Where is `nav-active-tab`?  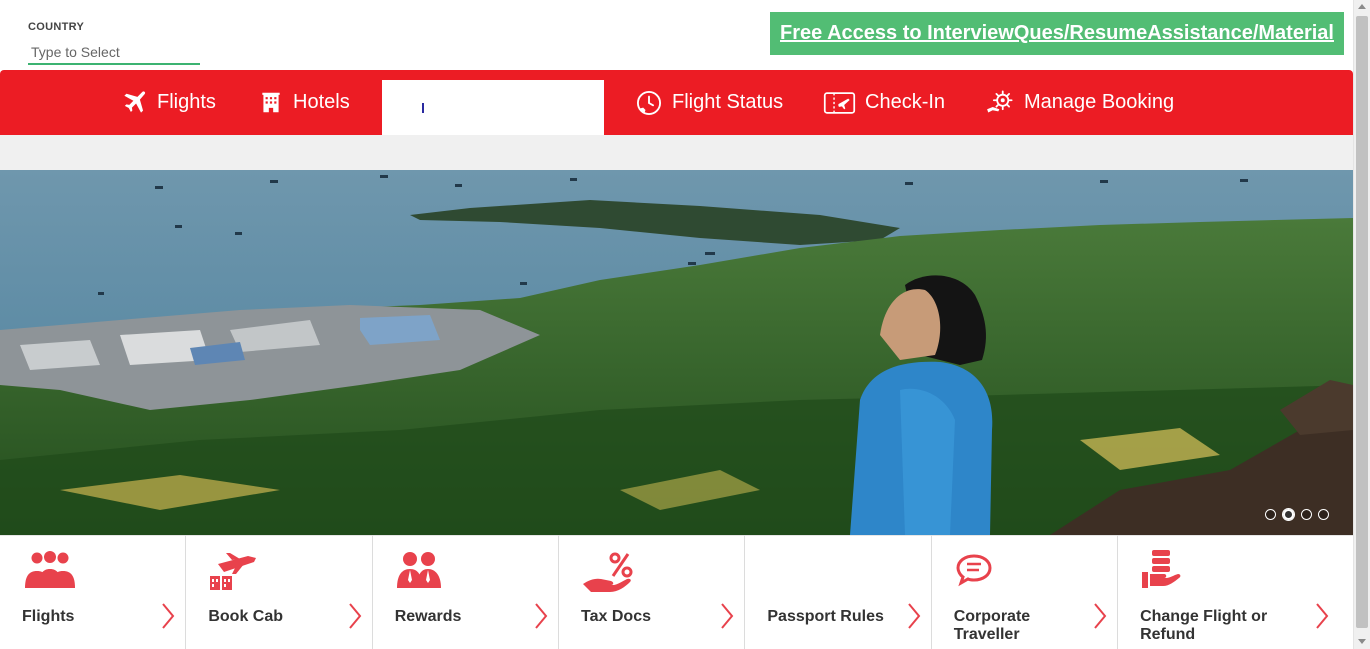 nav-active-tab is located at coordinates (493, 107).